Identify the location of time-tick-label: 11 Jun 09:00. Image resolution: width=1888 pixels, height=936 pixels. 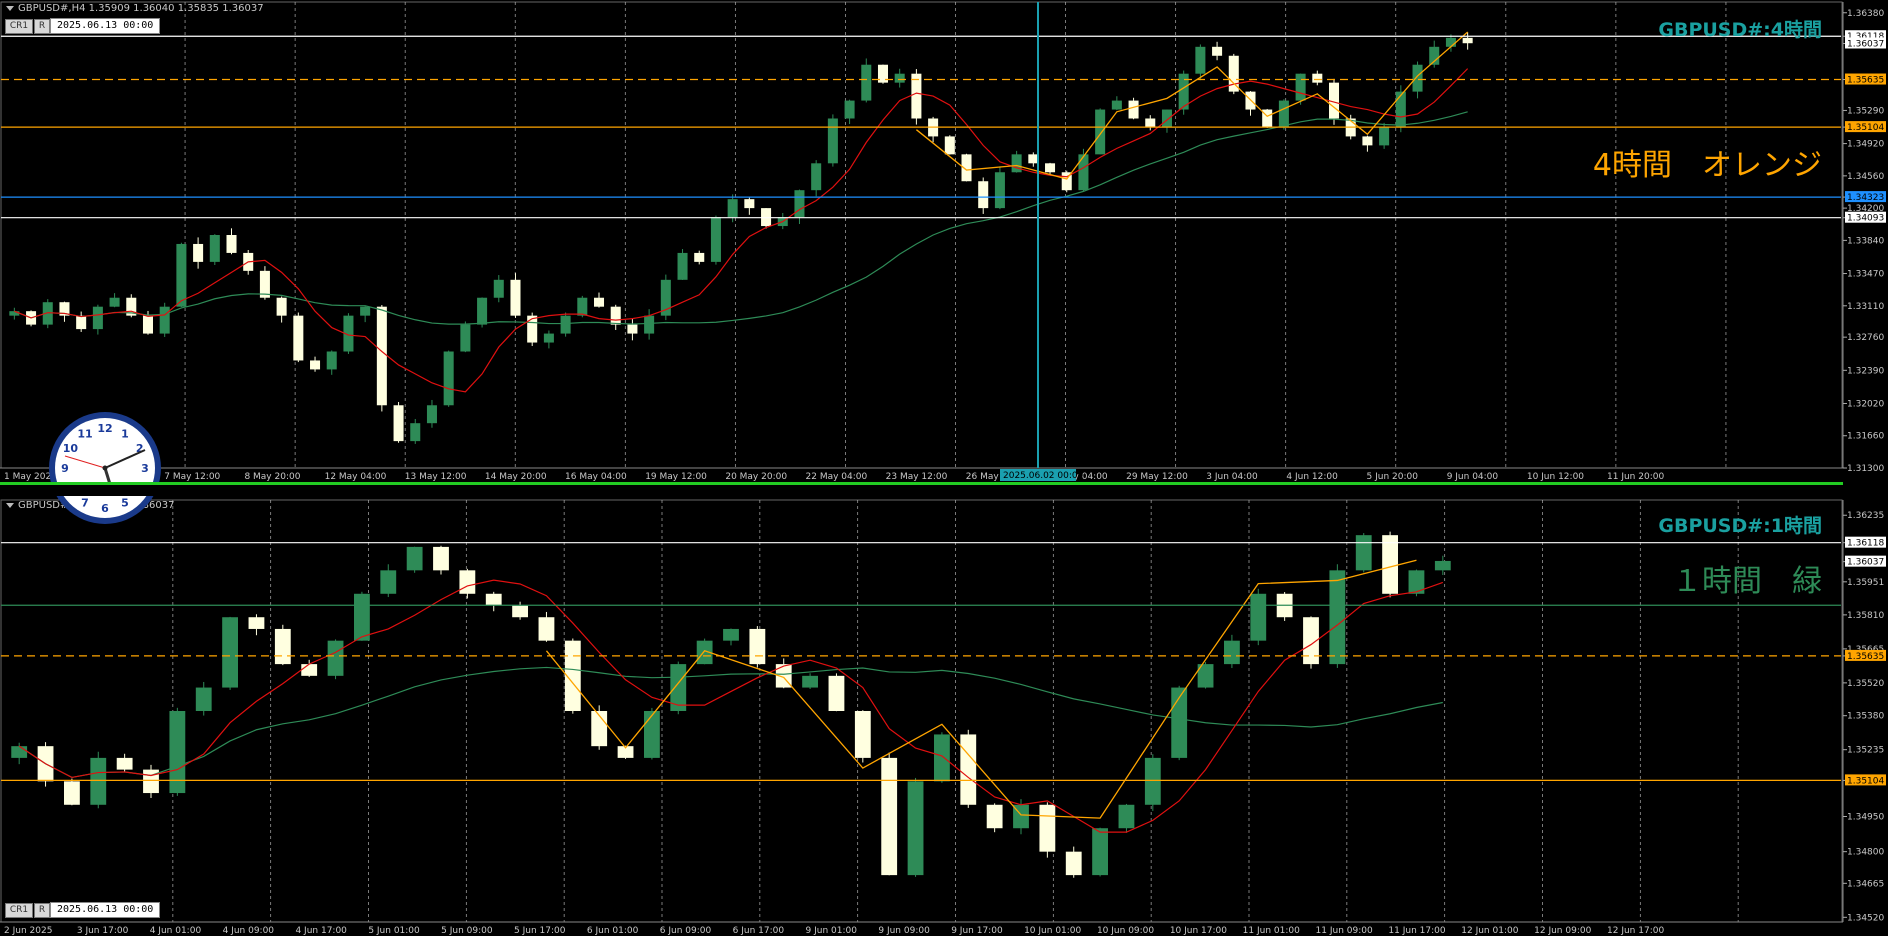
(1344, 931).